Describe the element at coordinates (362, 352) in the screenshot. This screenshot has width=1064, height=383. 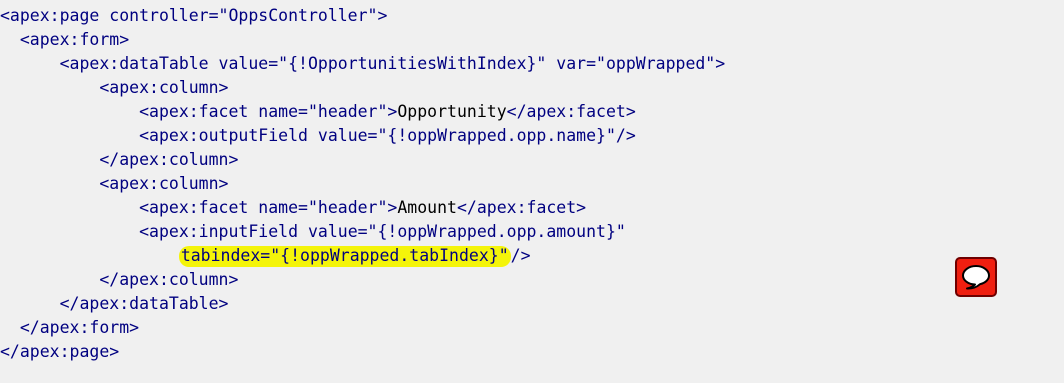
I see `code-line: </apex:page>` at that location.